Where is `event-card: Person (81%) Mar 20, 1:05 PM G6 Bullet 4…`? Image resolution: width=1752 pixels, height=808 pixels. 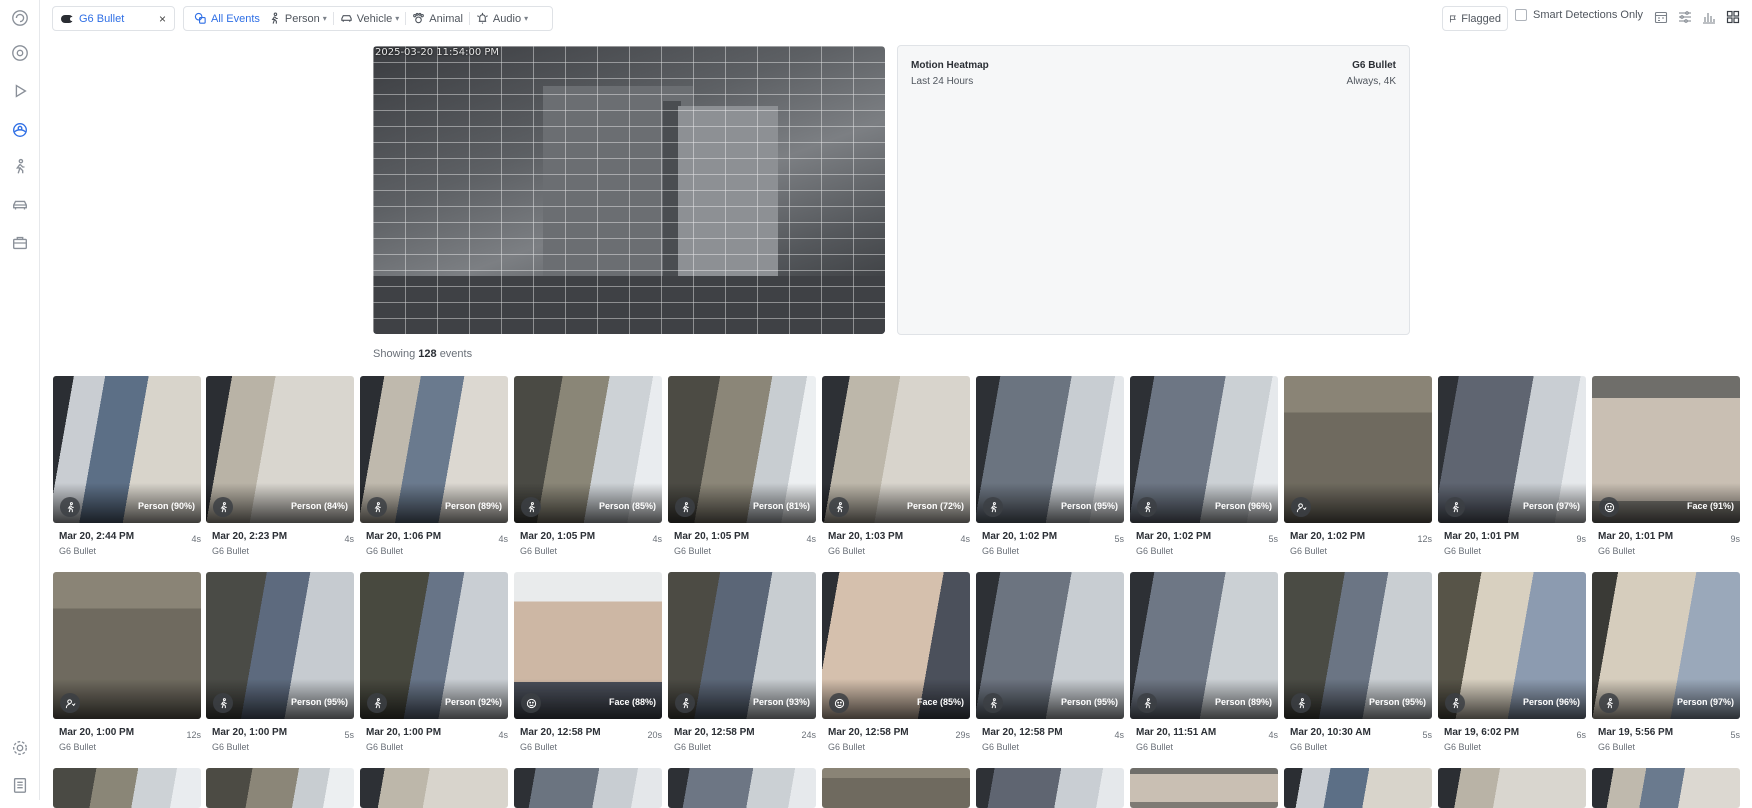
event-card: Person (81%) Mar 20, 1:05 PM G6 Bullet 4… is located at coordinates (742, 466).